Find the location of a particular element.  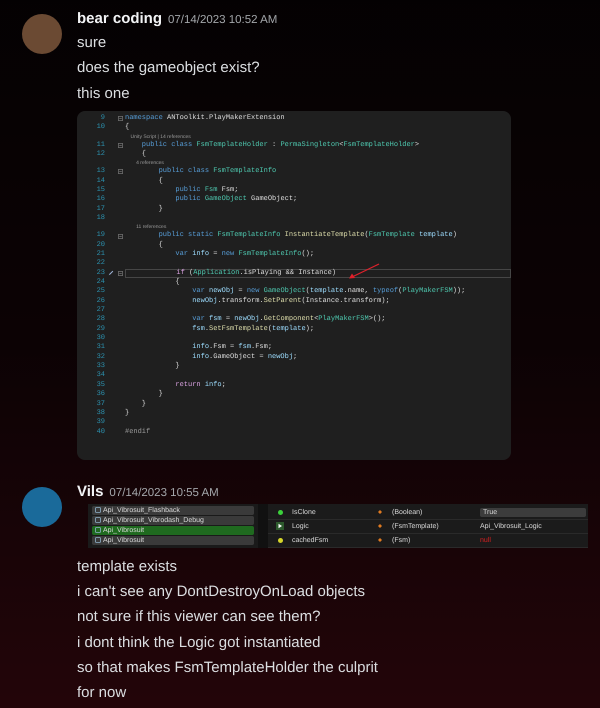

message-text: does the gameobject exist? is located at coordinates (169, 68).